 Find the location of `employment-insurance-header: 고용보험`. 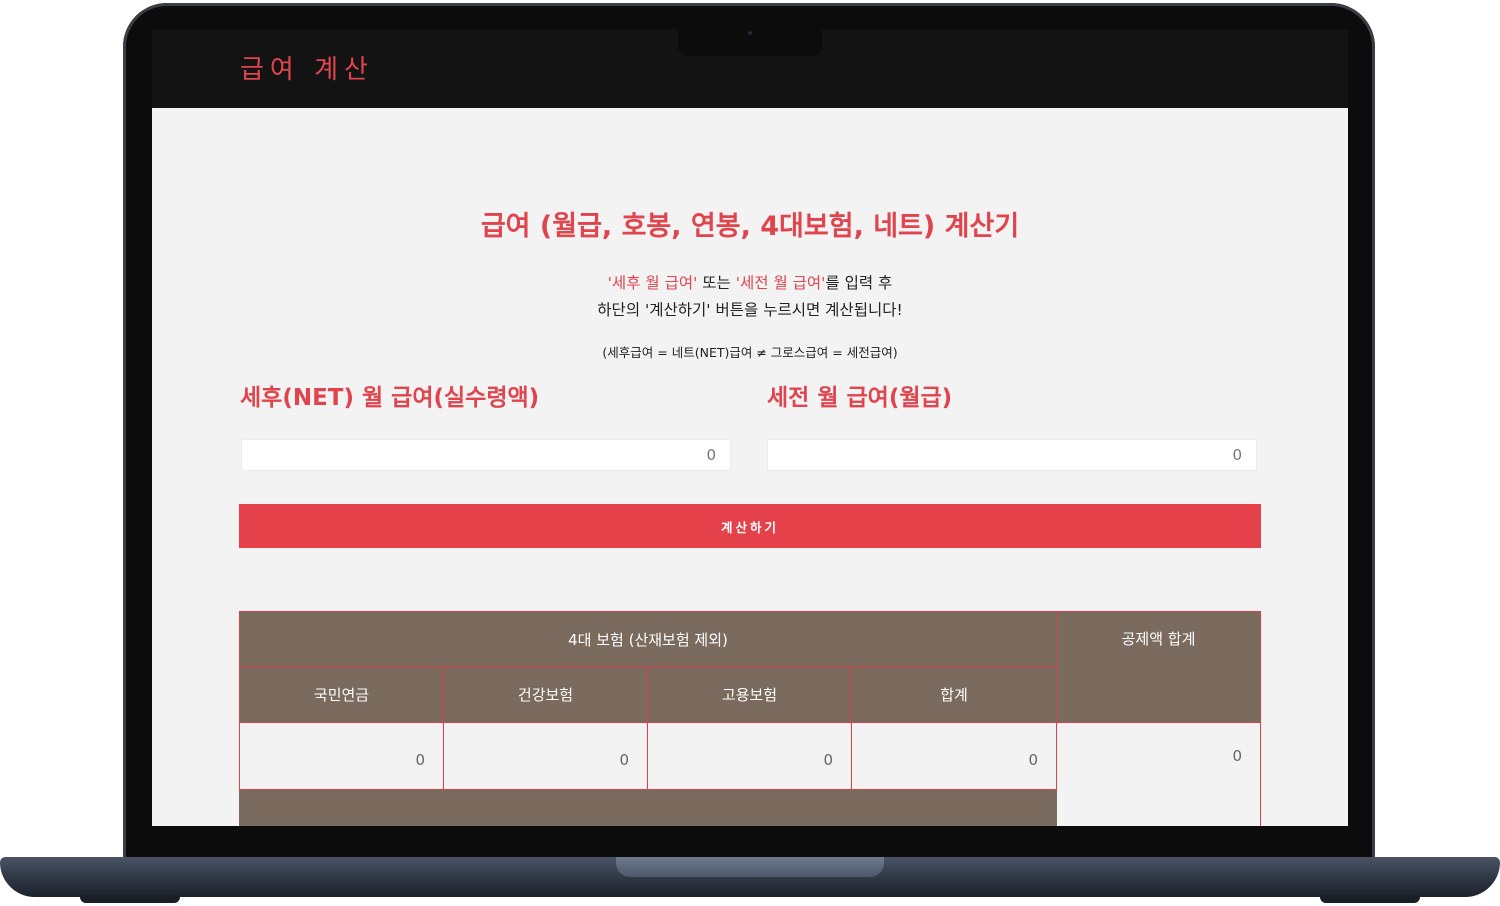

employment-insurance-header: 고용보험 is located at coordinates (749, 694).